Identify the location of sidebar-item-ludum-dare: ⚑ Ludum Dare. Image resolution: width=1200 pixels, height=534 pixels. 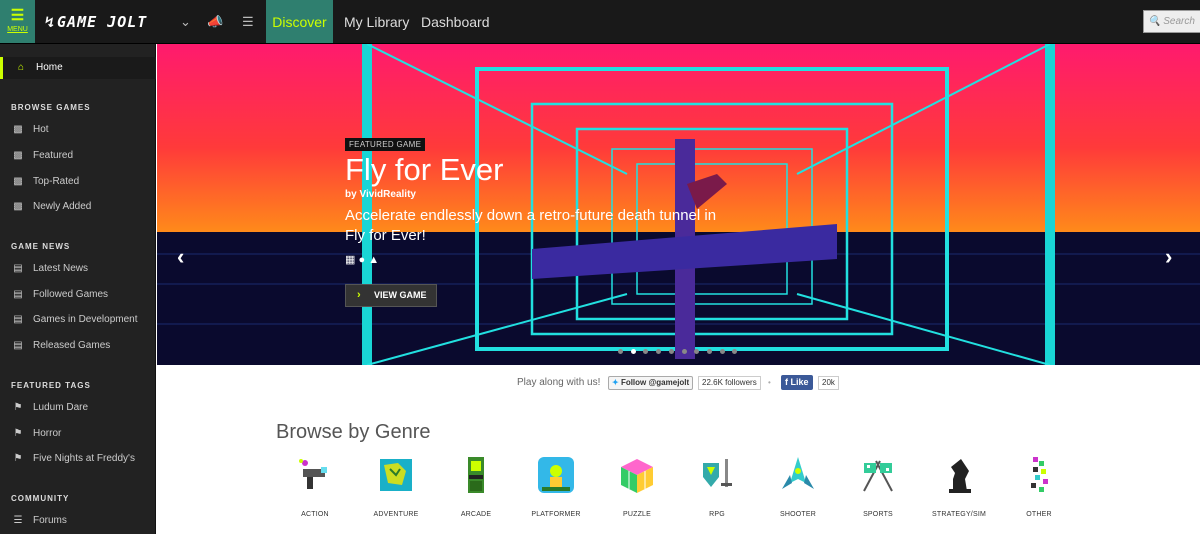
(78, 408).